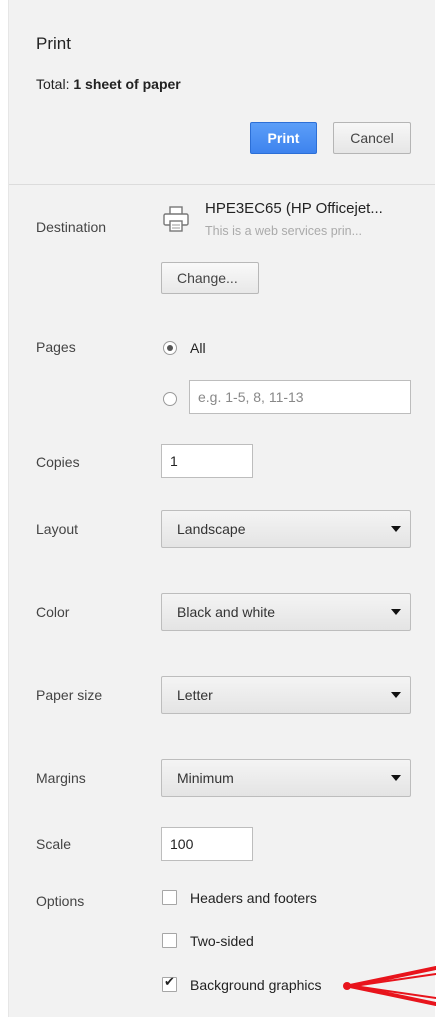 The width and height of the screenshot is (436, 1017). What do you see at coordinates (53, 84) in the screenshot?
I see `summary-label: Total:` at bounding box center [53, 84].